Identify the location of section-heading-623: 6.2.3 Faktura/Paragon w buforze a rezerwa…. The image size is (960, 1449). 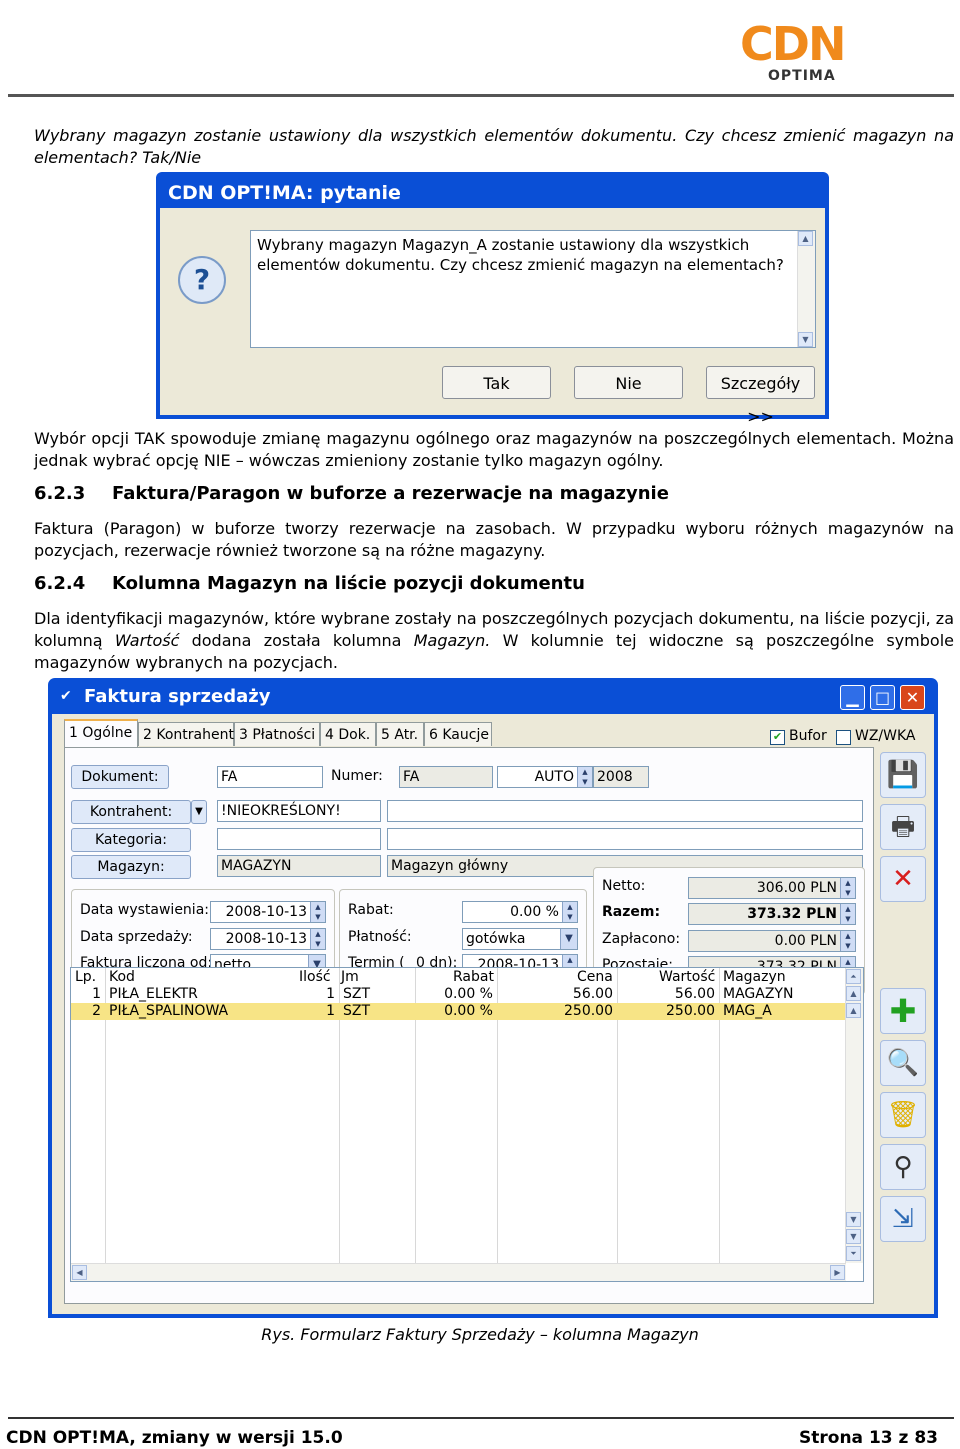
(351, 493).